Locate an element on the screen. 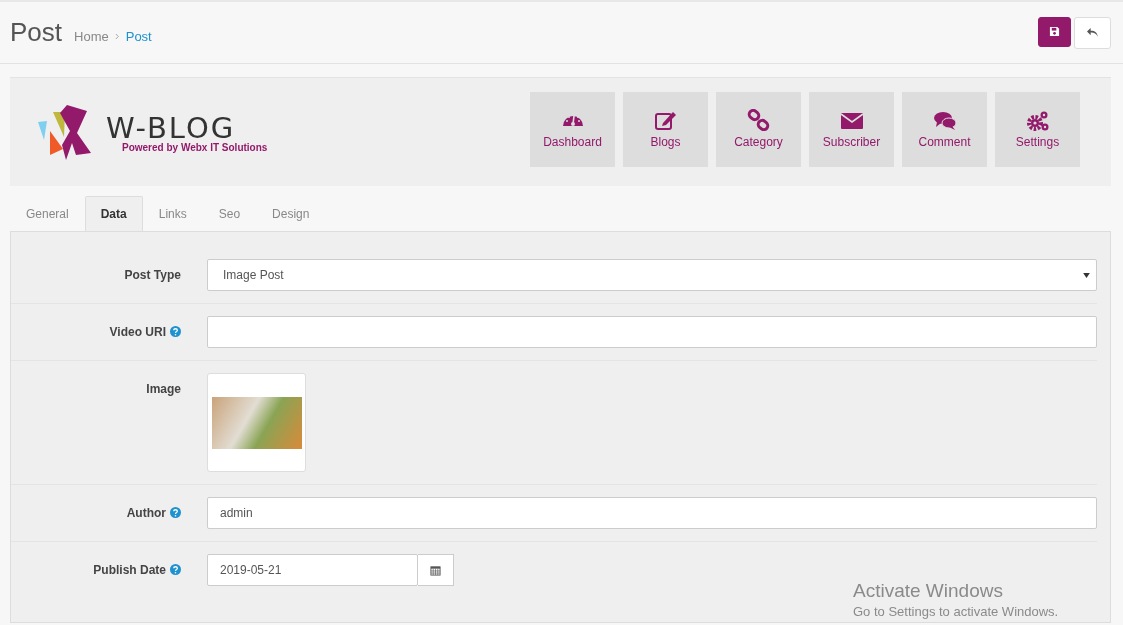 This screenshot has height=625, width=1123. speech-bubbles-icon is located at coordinates (944, 120).